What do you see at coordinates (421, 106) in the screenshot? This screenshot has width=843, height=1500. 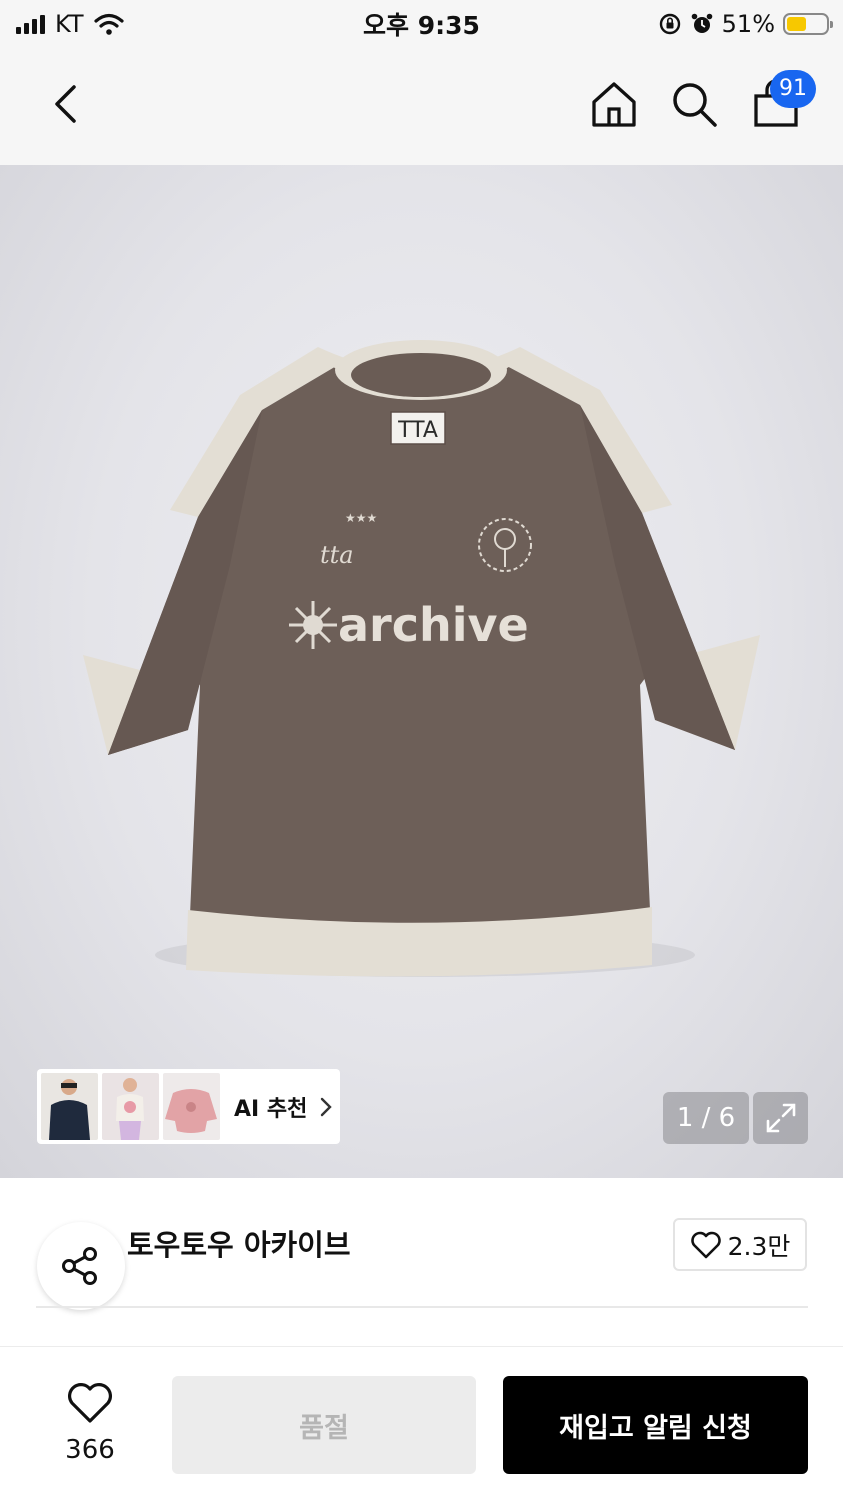 I see `nav-bar` at bounding box center [421, 106].